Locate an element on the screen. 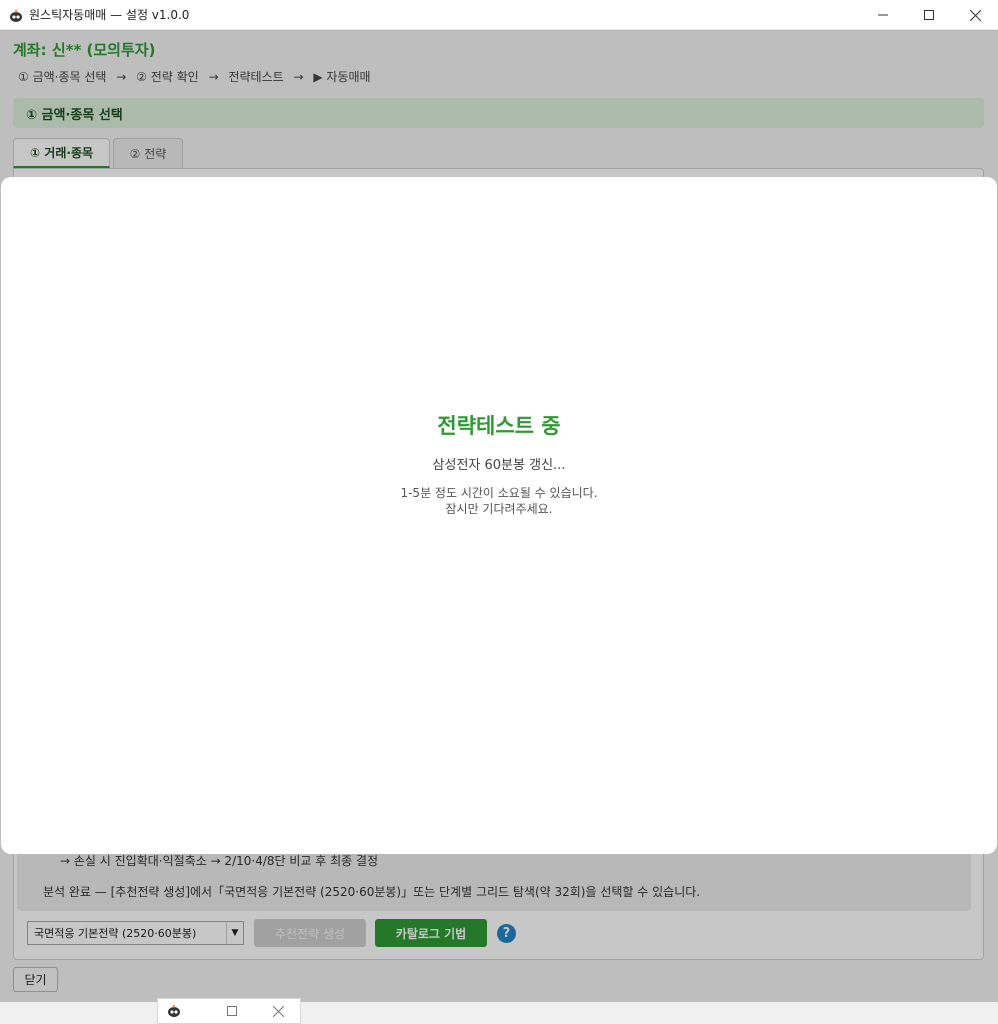 Image resolution: width=998 pixels, height=1024 pixels. close-window-button is located at coordinates (975, 15).